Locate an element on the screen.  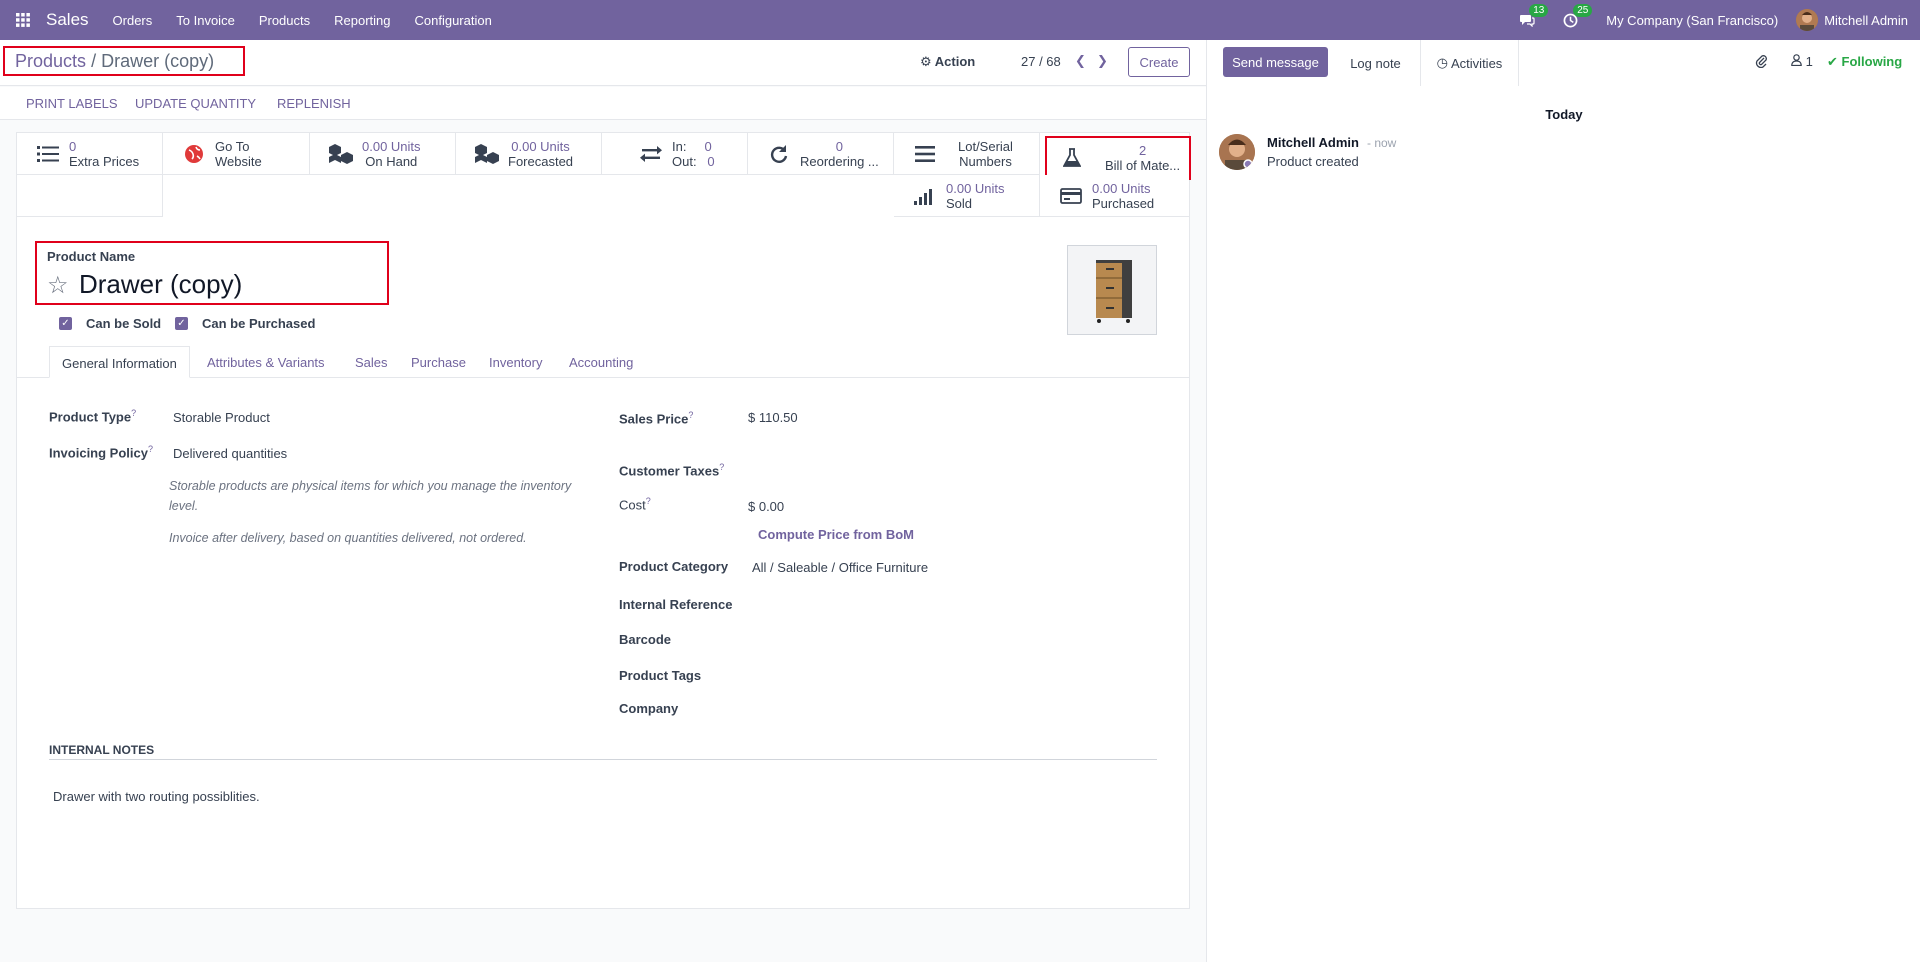
menu-products: Products is located at coordinates (284, 20).